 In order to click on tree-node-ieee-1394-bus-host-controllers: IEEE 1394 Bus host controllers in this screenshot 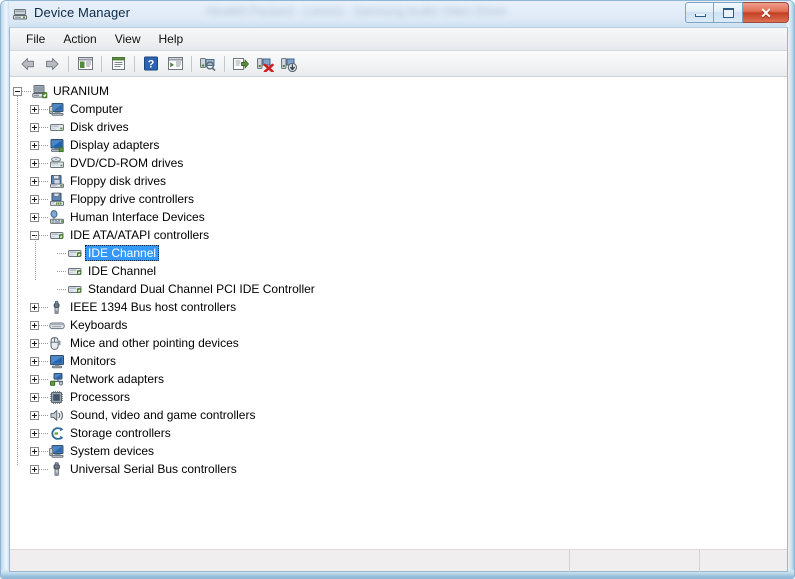, I will do `click(398, 307)`.